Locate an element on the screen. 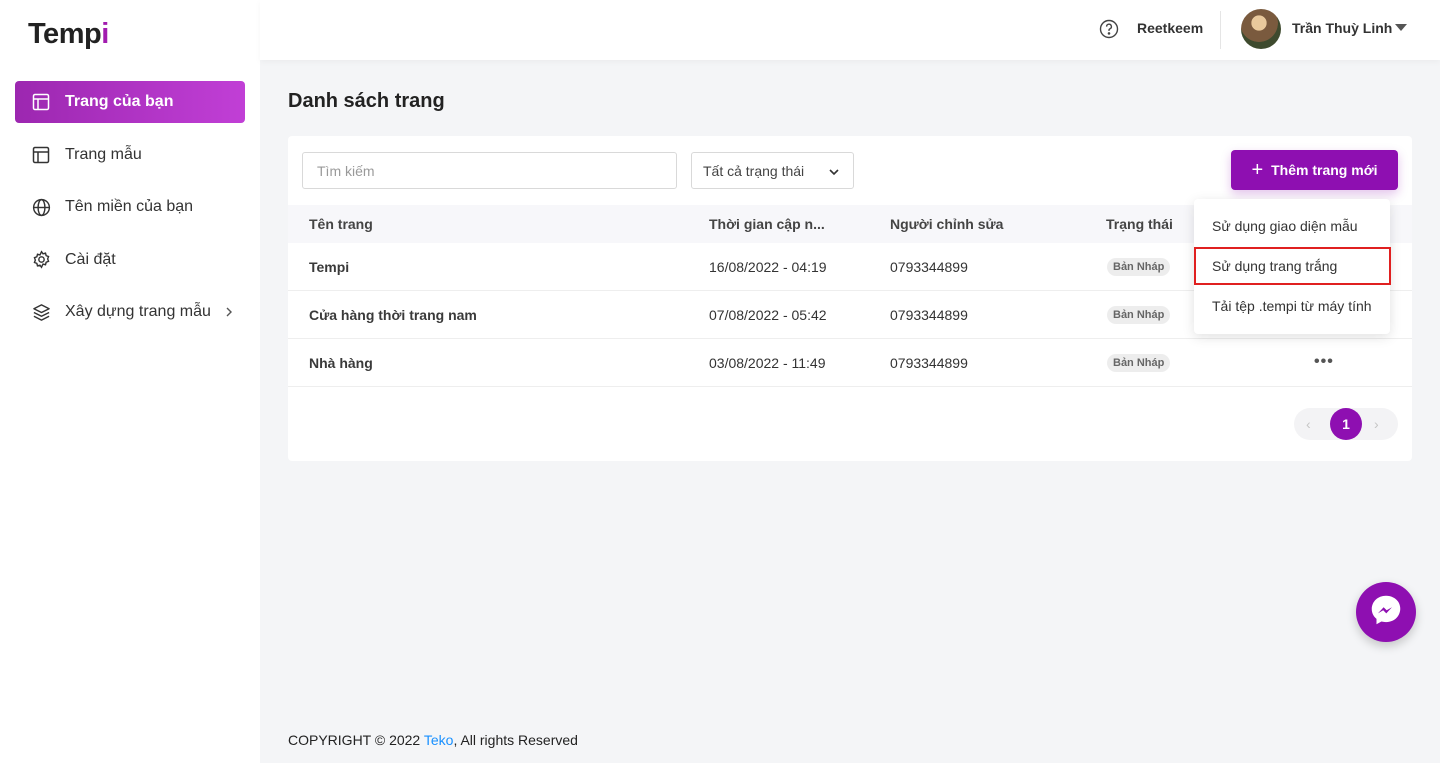  page-title: Danh sách trang is located at coordinates (366, 101).